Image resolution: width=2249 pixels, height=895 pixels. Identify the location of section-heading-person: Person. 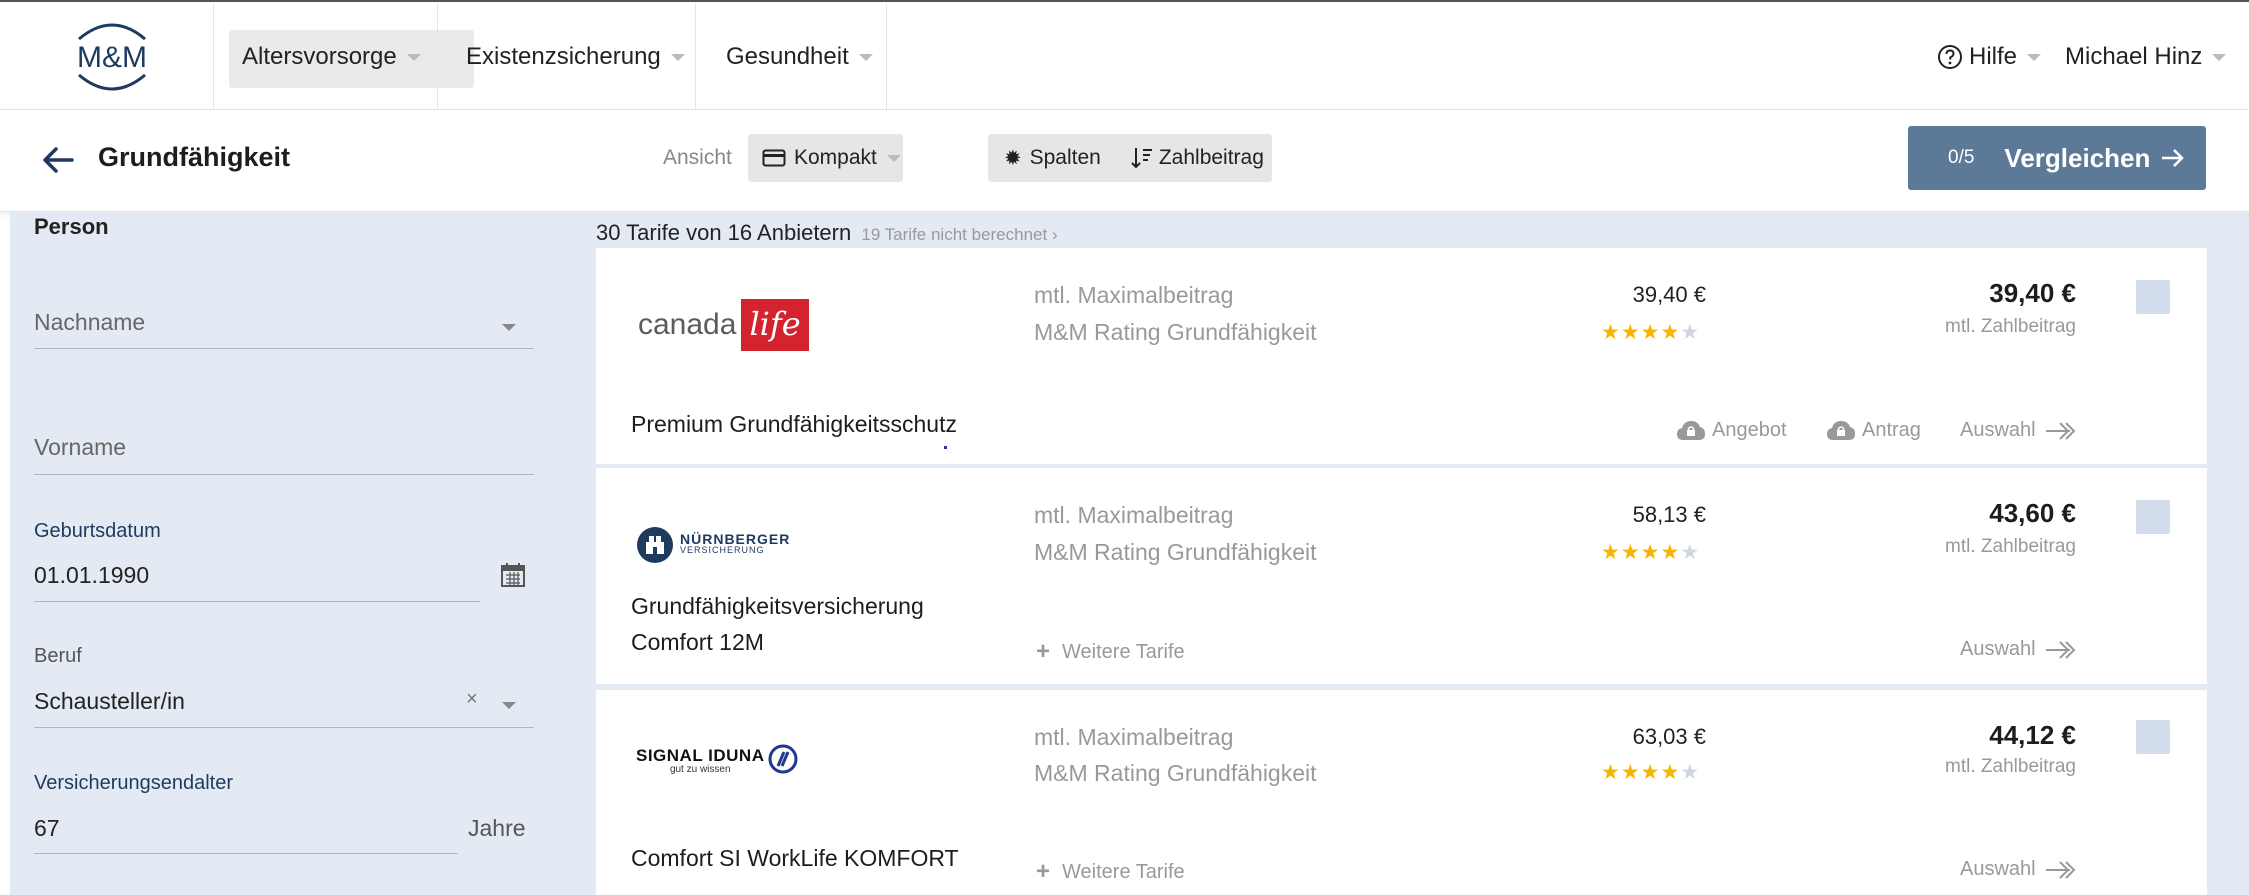
(71, 226).